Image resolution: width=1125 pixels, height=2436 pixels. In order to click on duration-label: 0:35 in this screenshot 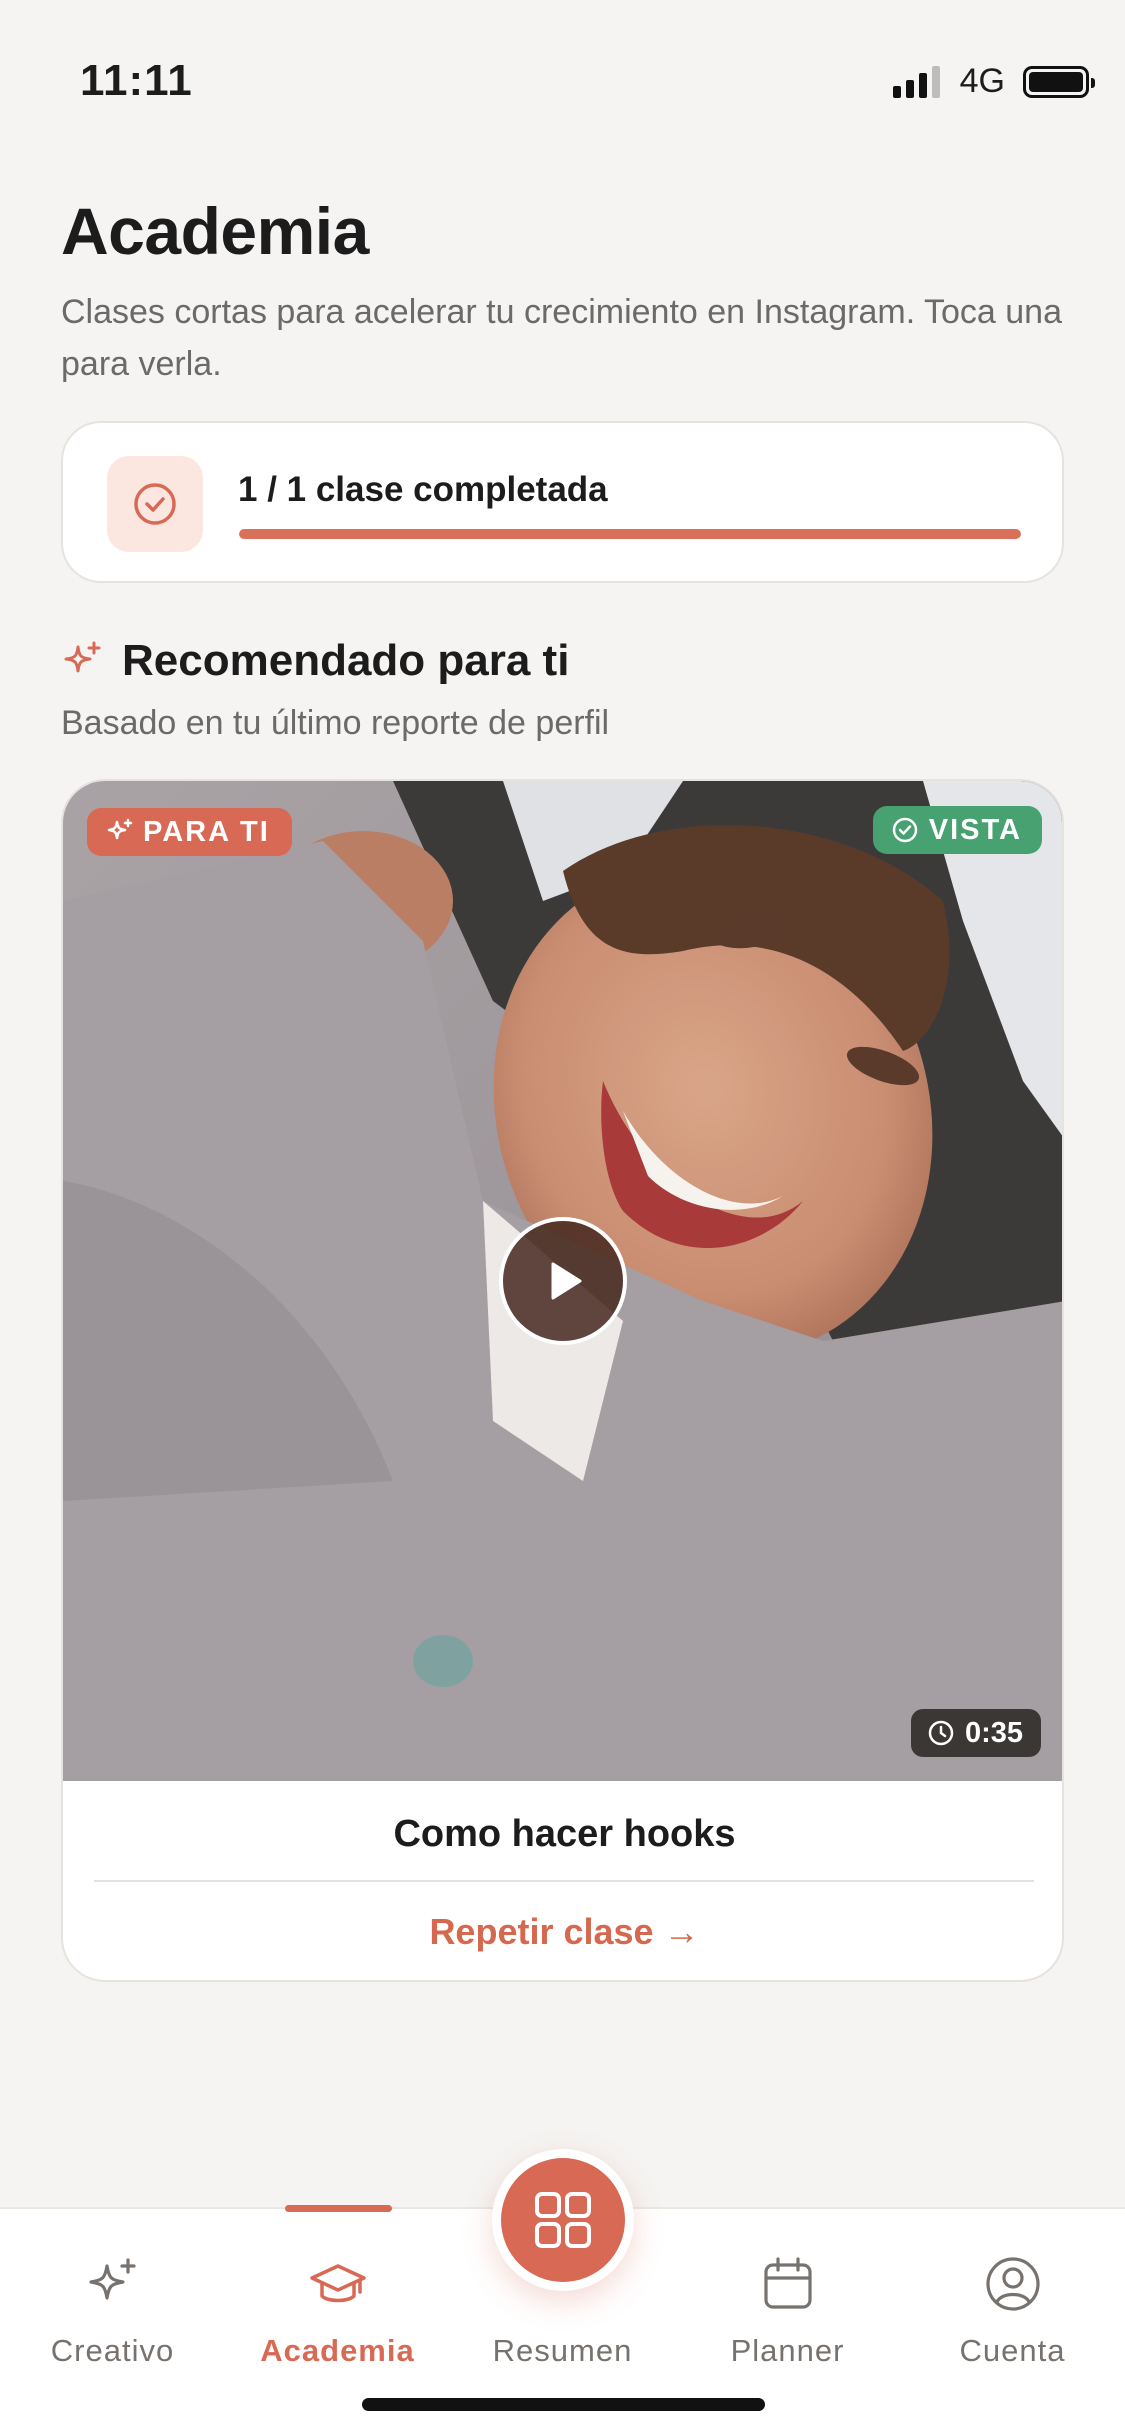, I will do `click(993, 1732)`.